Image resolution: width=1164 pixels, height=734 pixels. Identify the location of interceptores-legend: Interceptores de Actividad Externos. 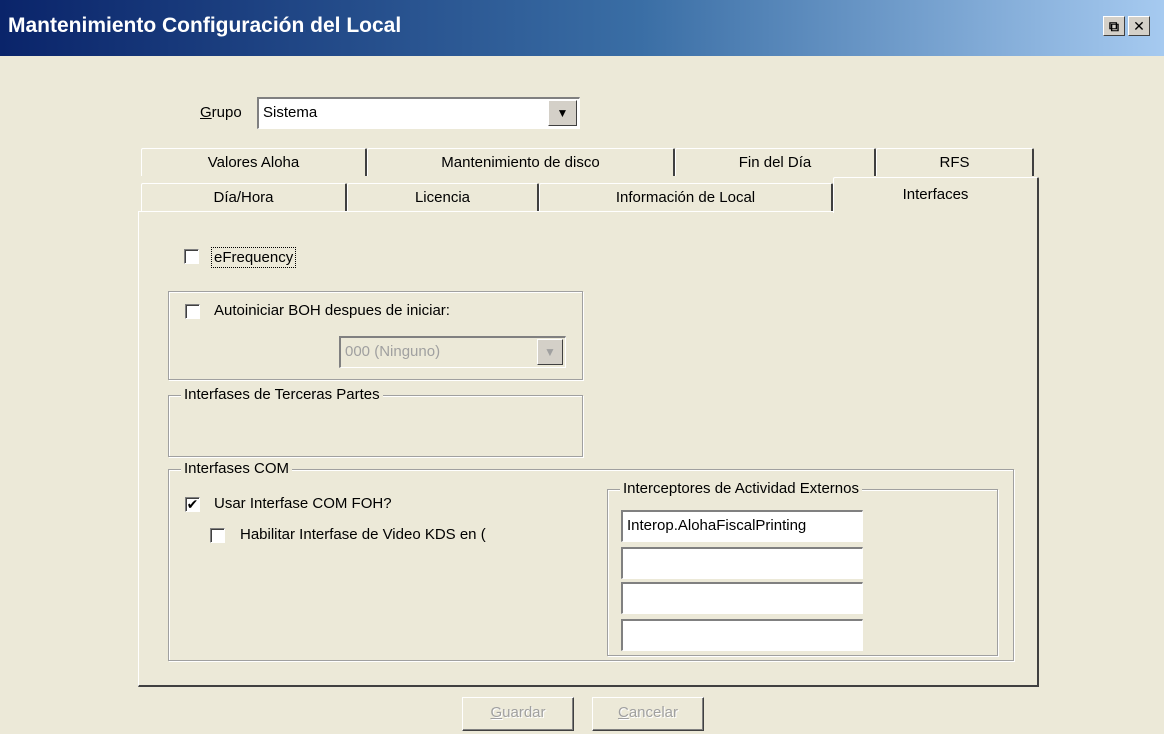
(741, 488).